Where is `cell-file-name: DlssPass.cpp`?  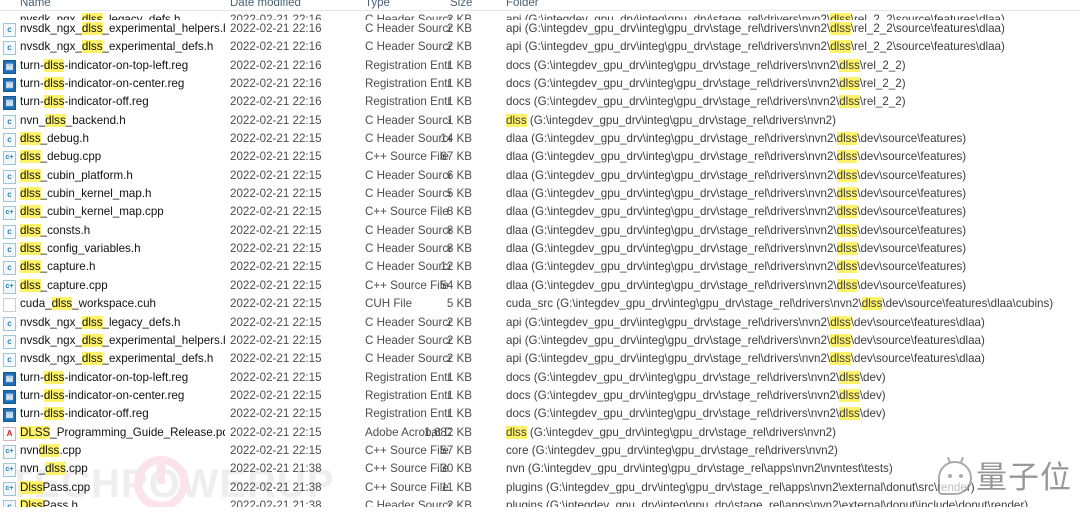 cell-file-name: DlssPass.cpp is located at coordinates (122, 487).